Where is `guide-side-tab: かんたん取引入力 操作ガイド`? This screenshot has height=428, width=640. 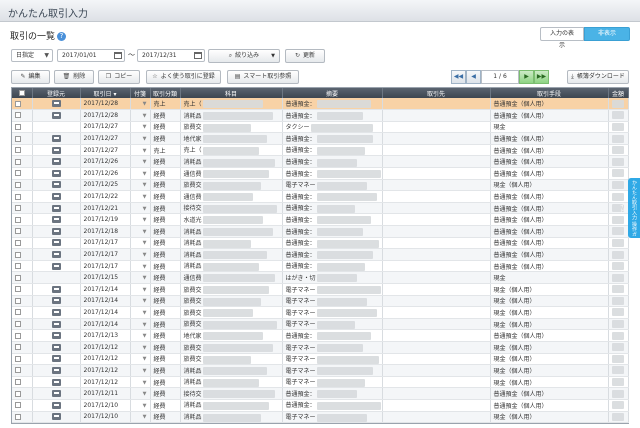 guide-side-tab: かんたん取引入力 操作ガイド is located at coordinates (629, 208).